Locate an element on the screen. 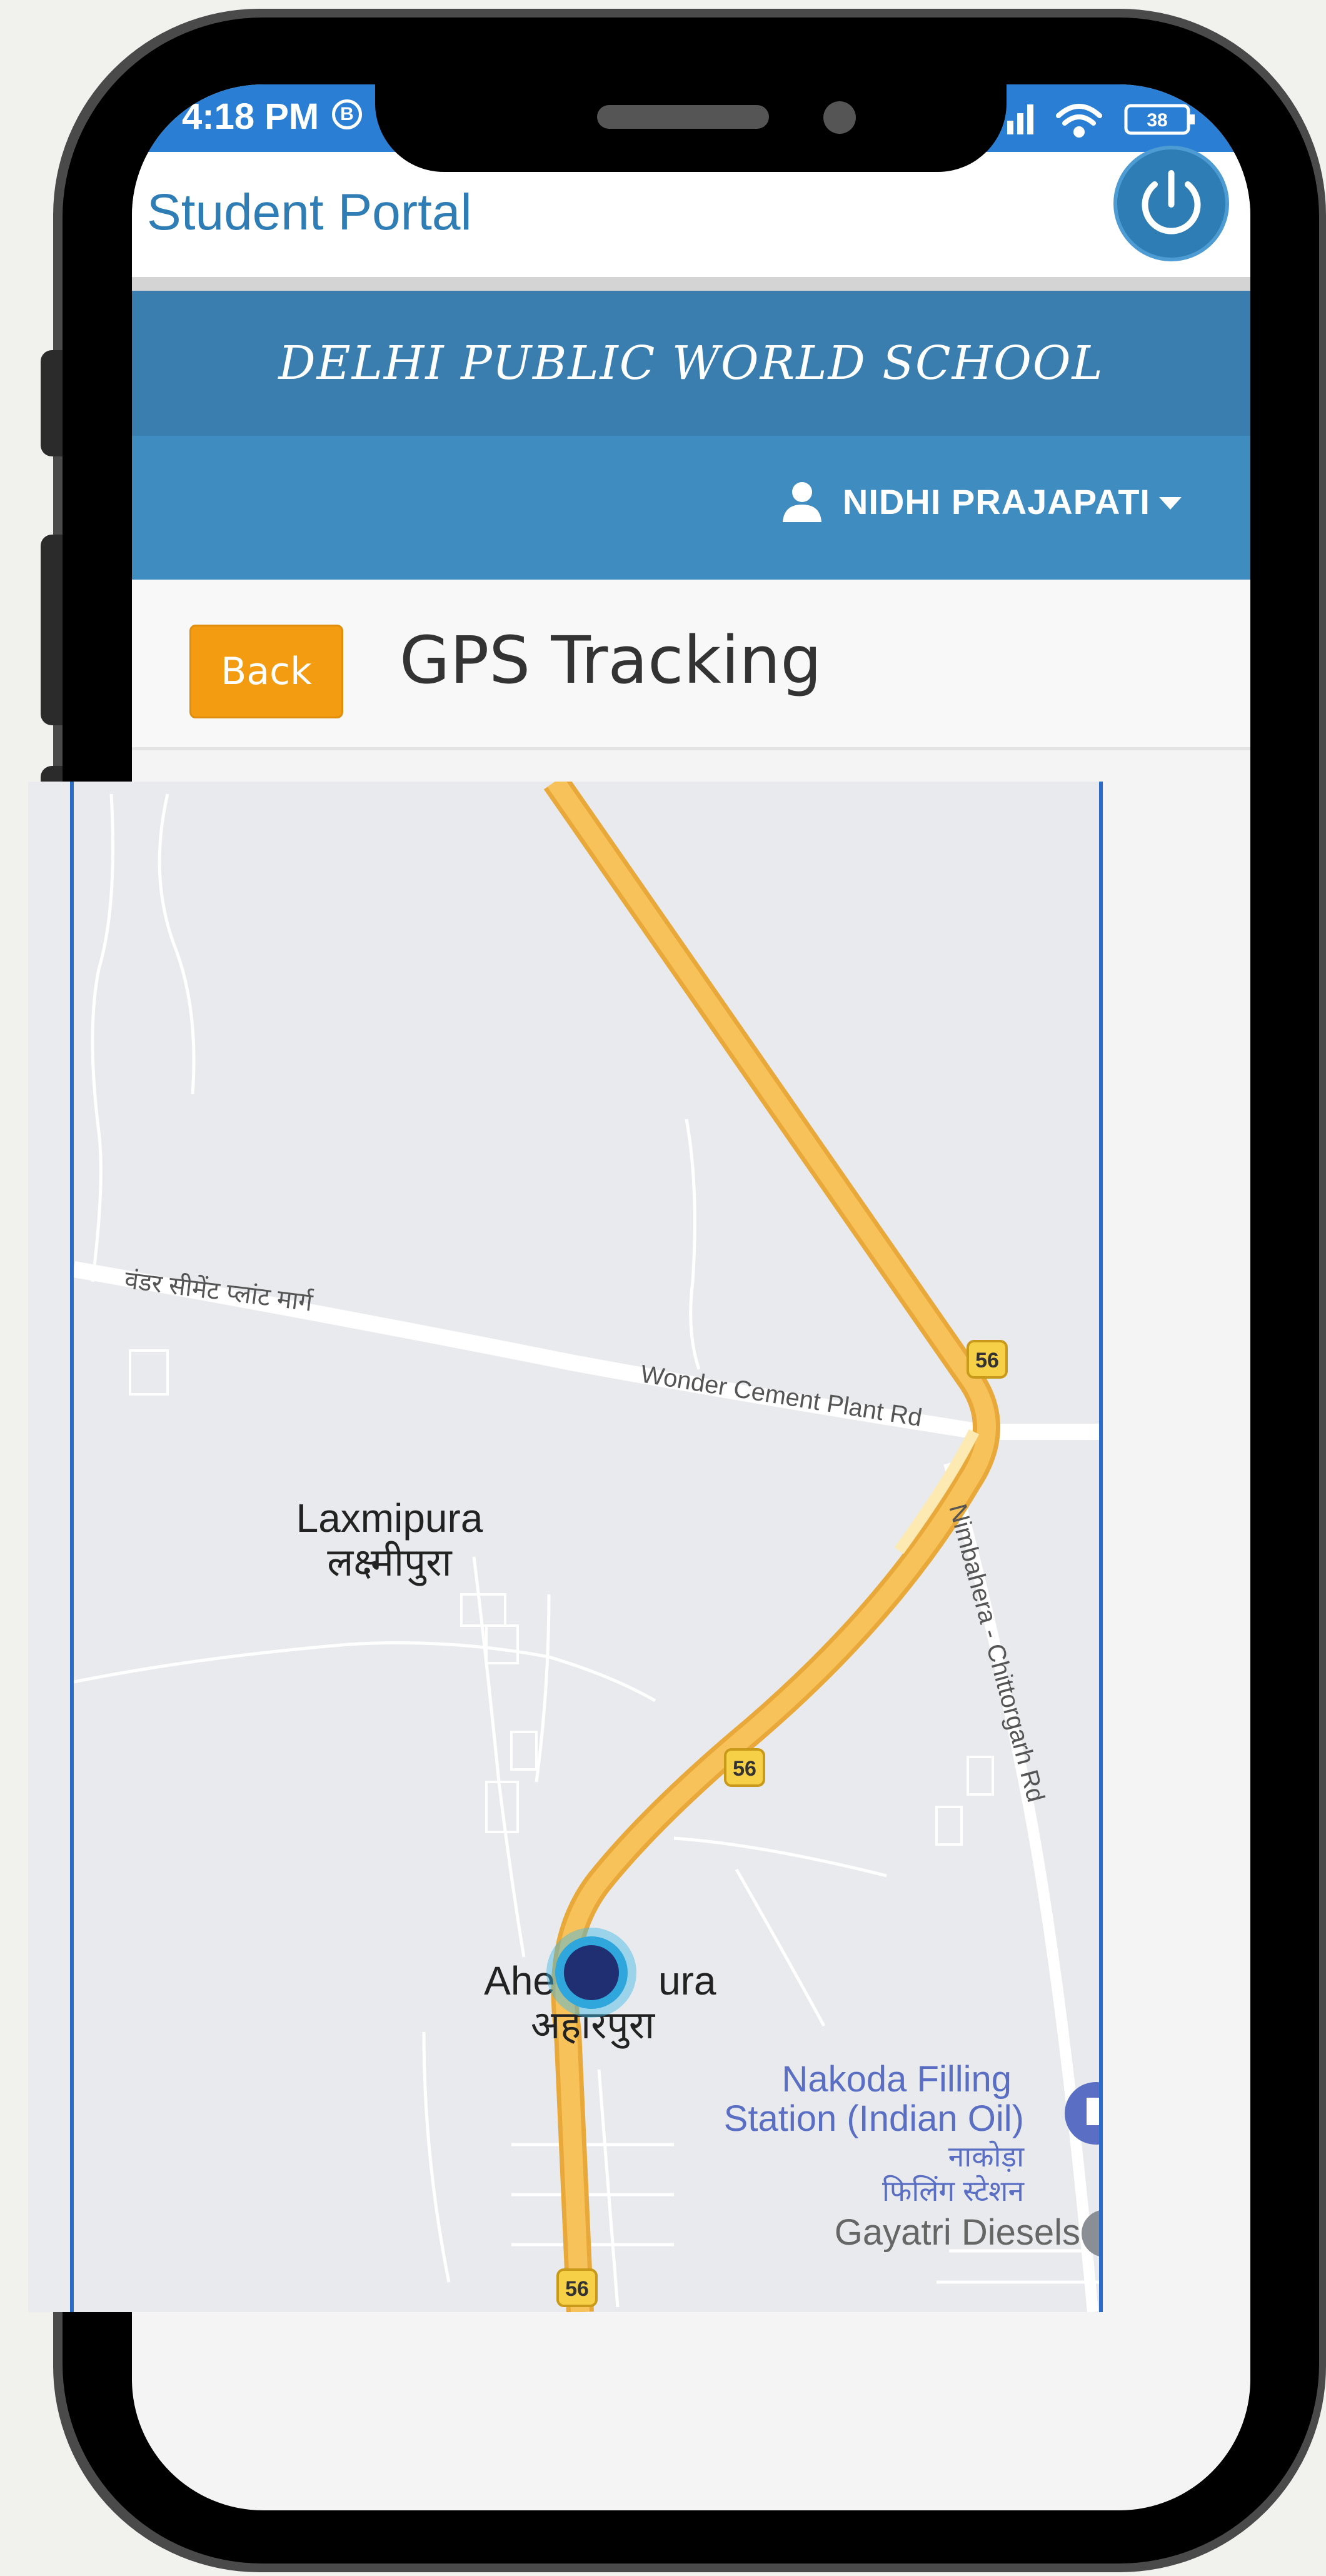 The height and width of the screenshot is (2576, 1326). route-shield-1: 56 is located at coordinates (988, 1359).